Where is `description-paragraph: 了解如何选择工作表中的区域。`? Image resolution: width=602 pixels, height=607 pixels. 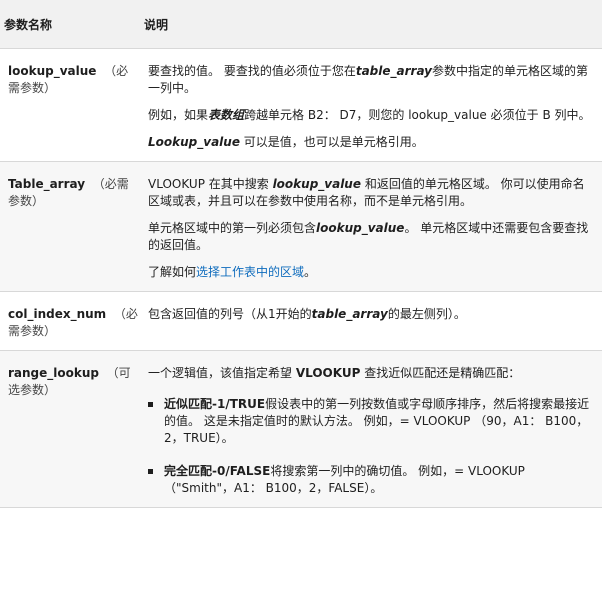 description-paragraph: 了解如何选择工作表中的区域。 is located at coordinates (371, 272).